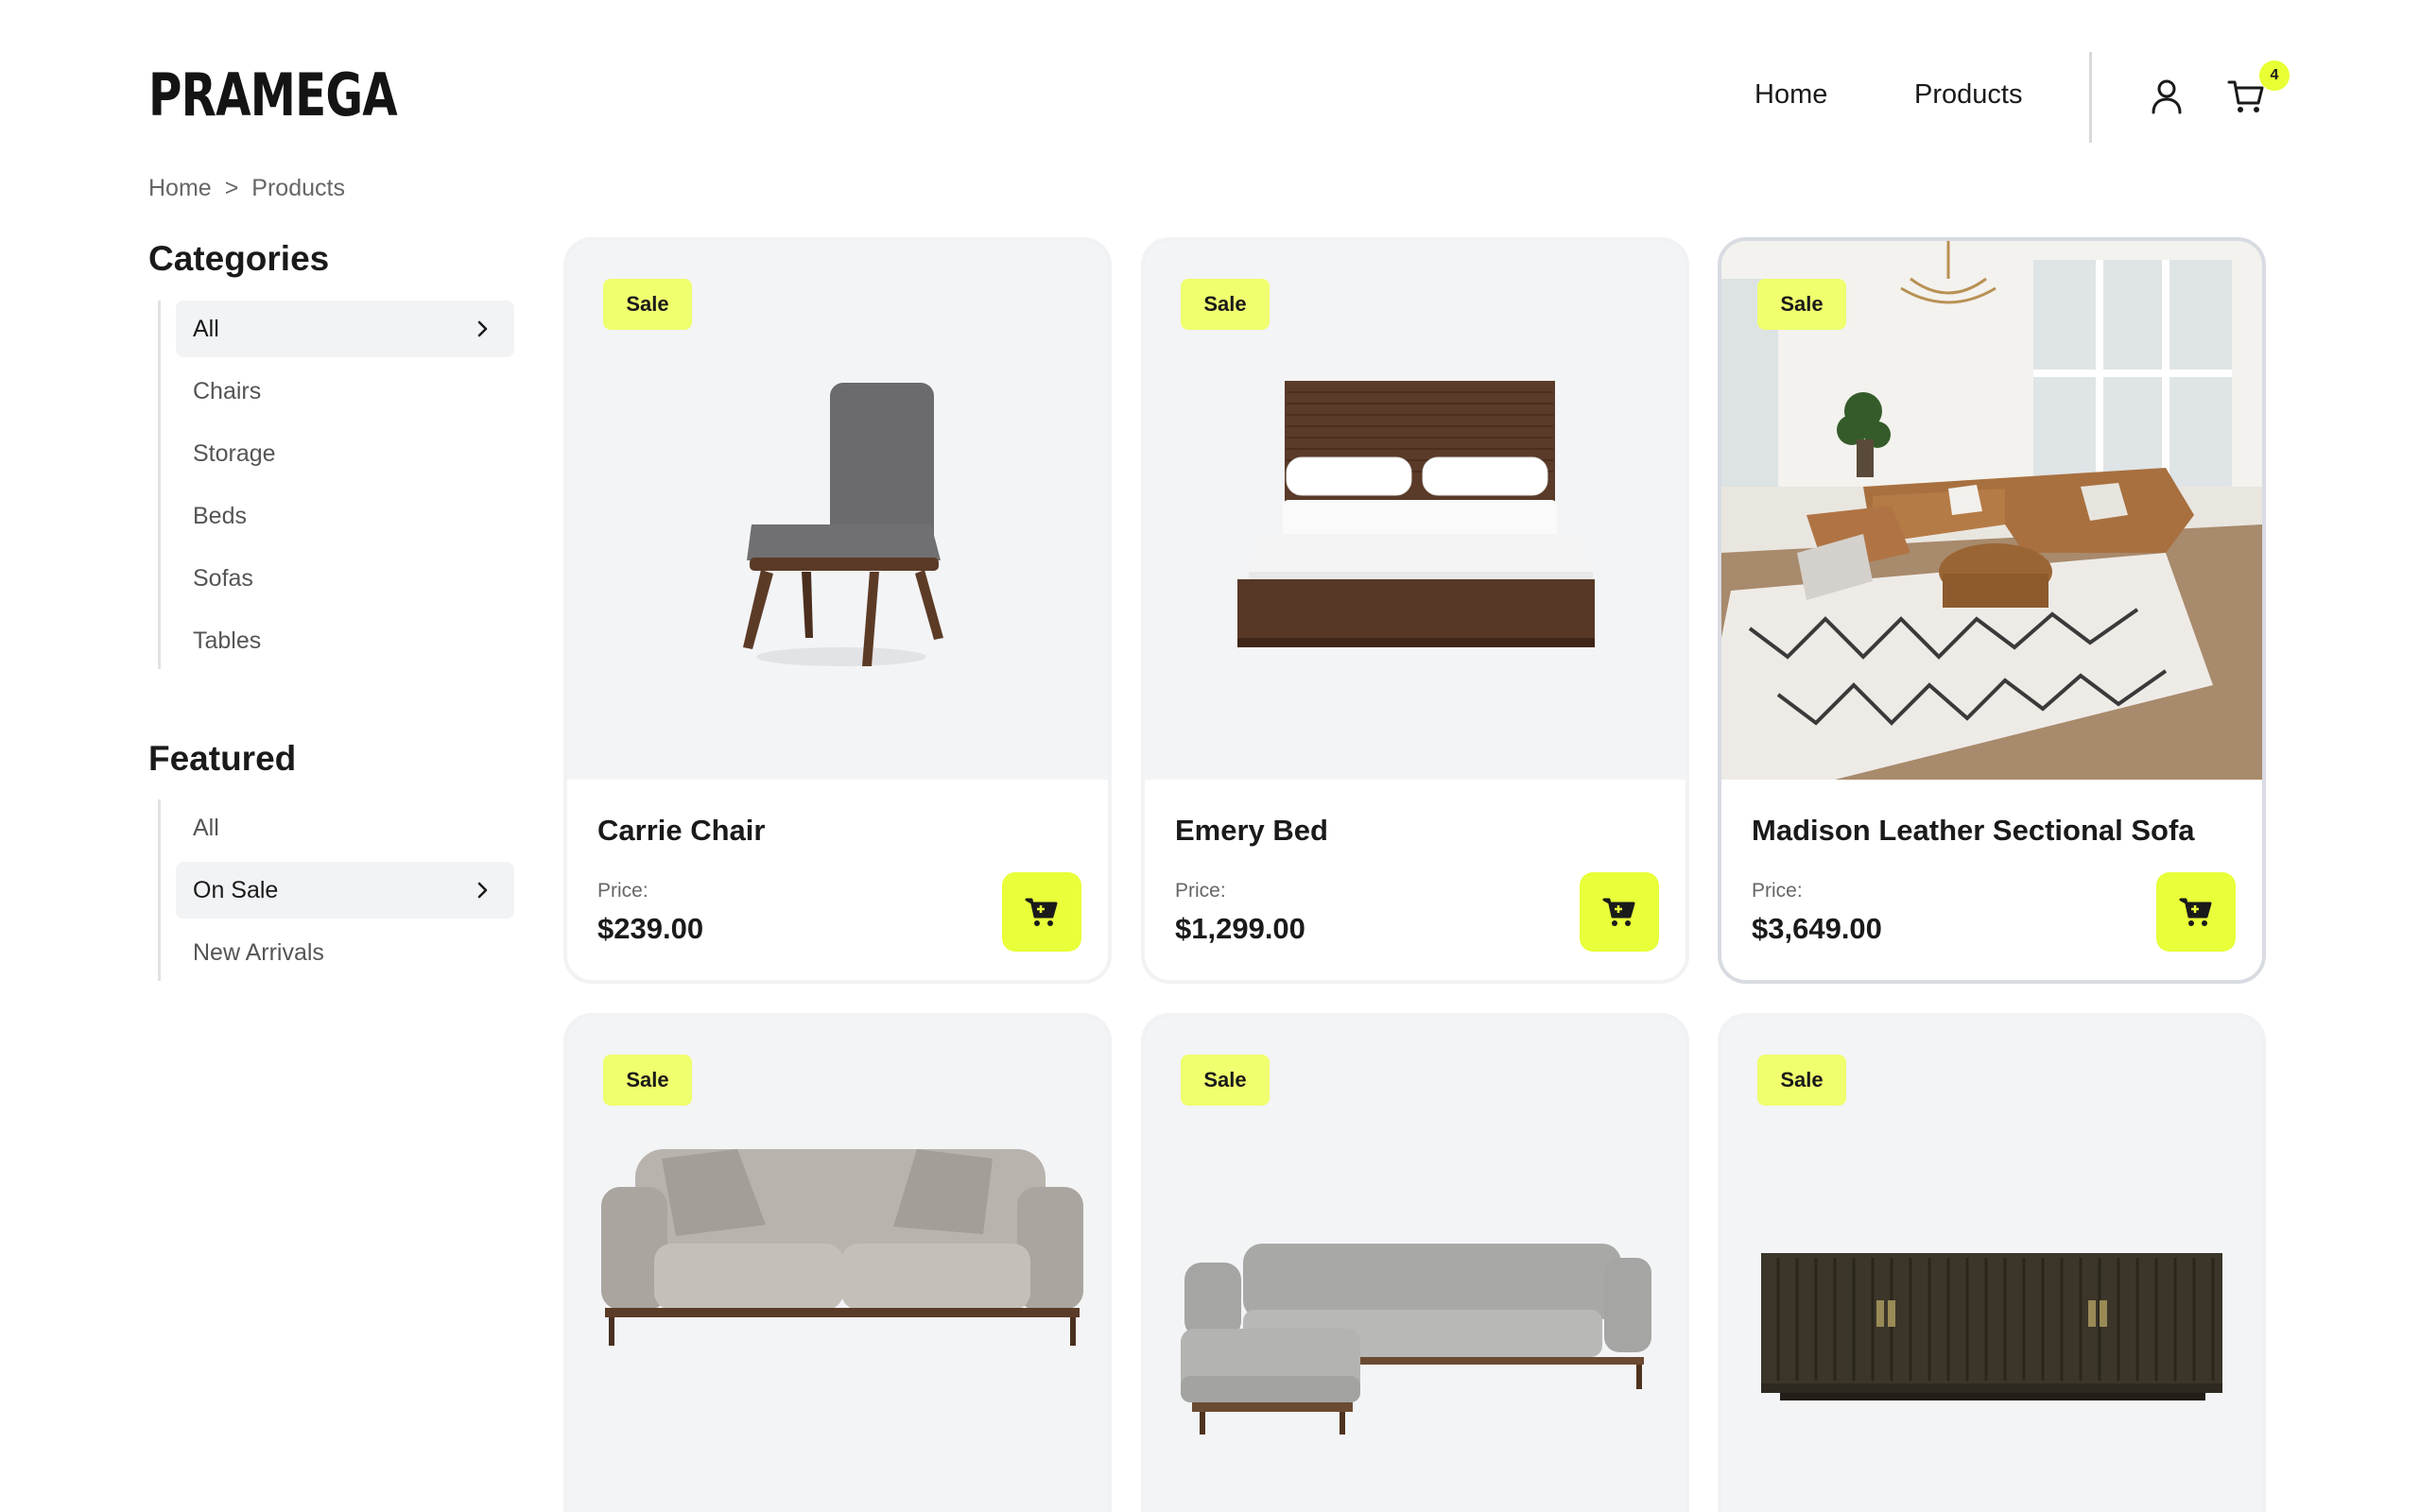 The width and height of the screenshot is (2420, 1512). Describe the element at coordinates (345, 890) in the screenshot. I see `featured-on-sale: On Sale` at that location.